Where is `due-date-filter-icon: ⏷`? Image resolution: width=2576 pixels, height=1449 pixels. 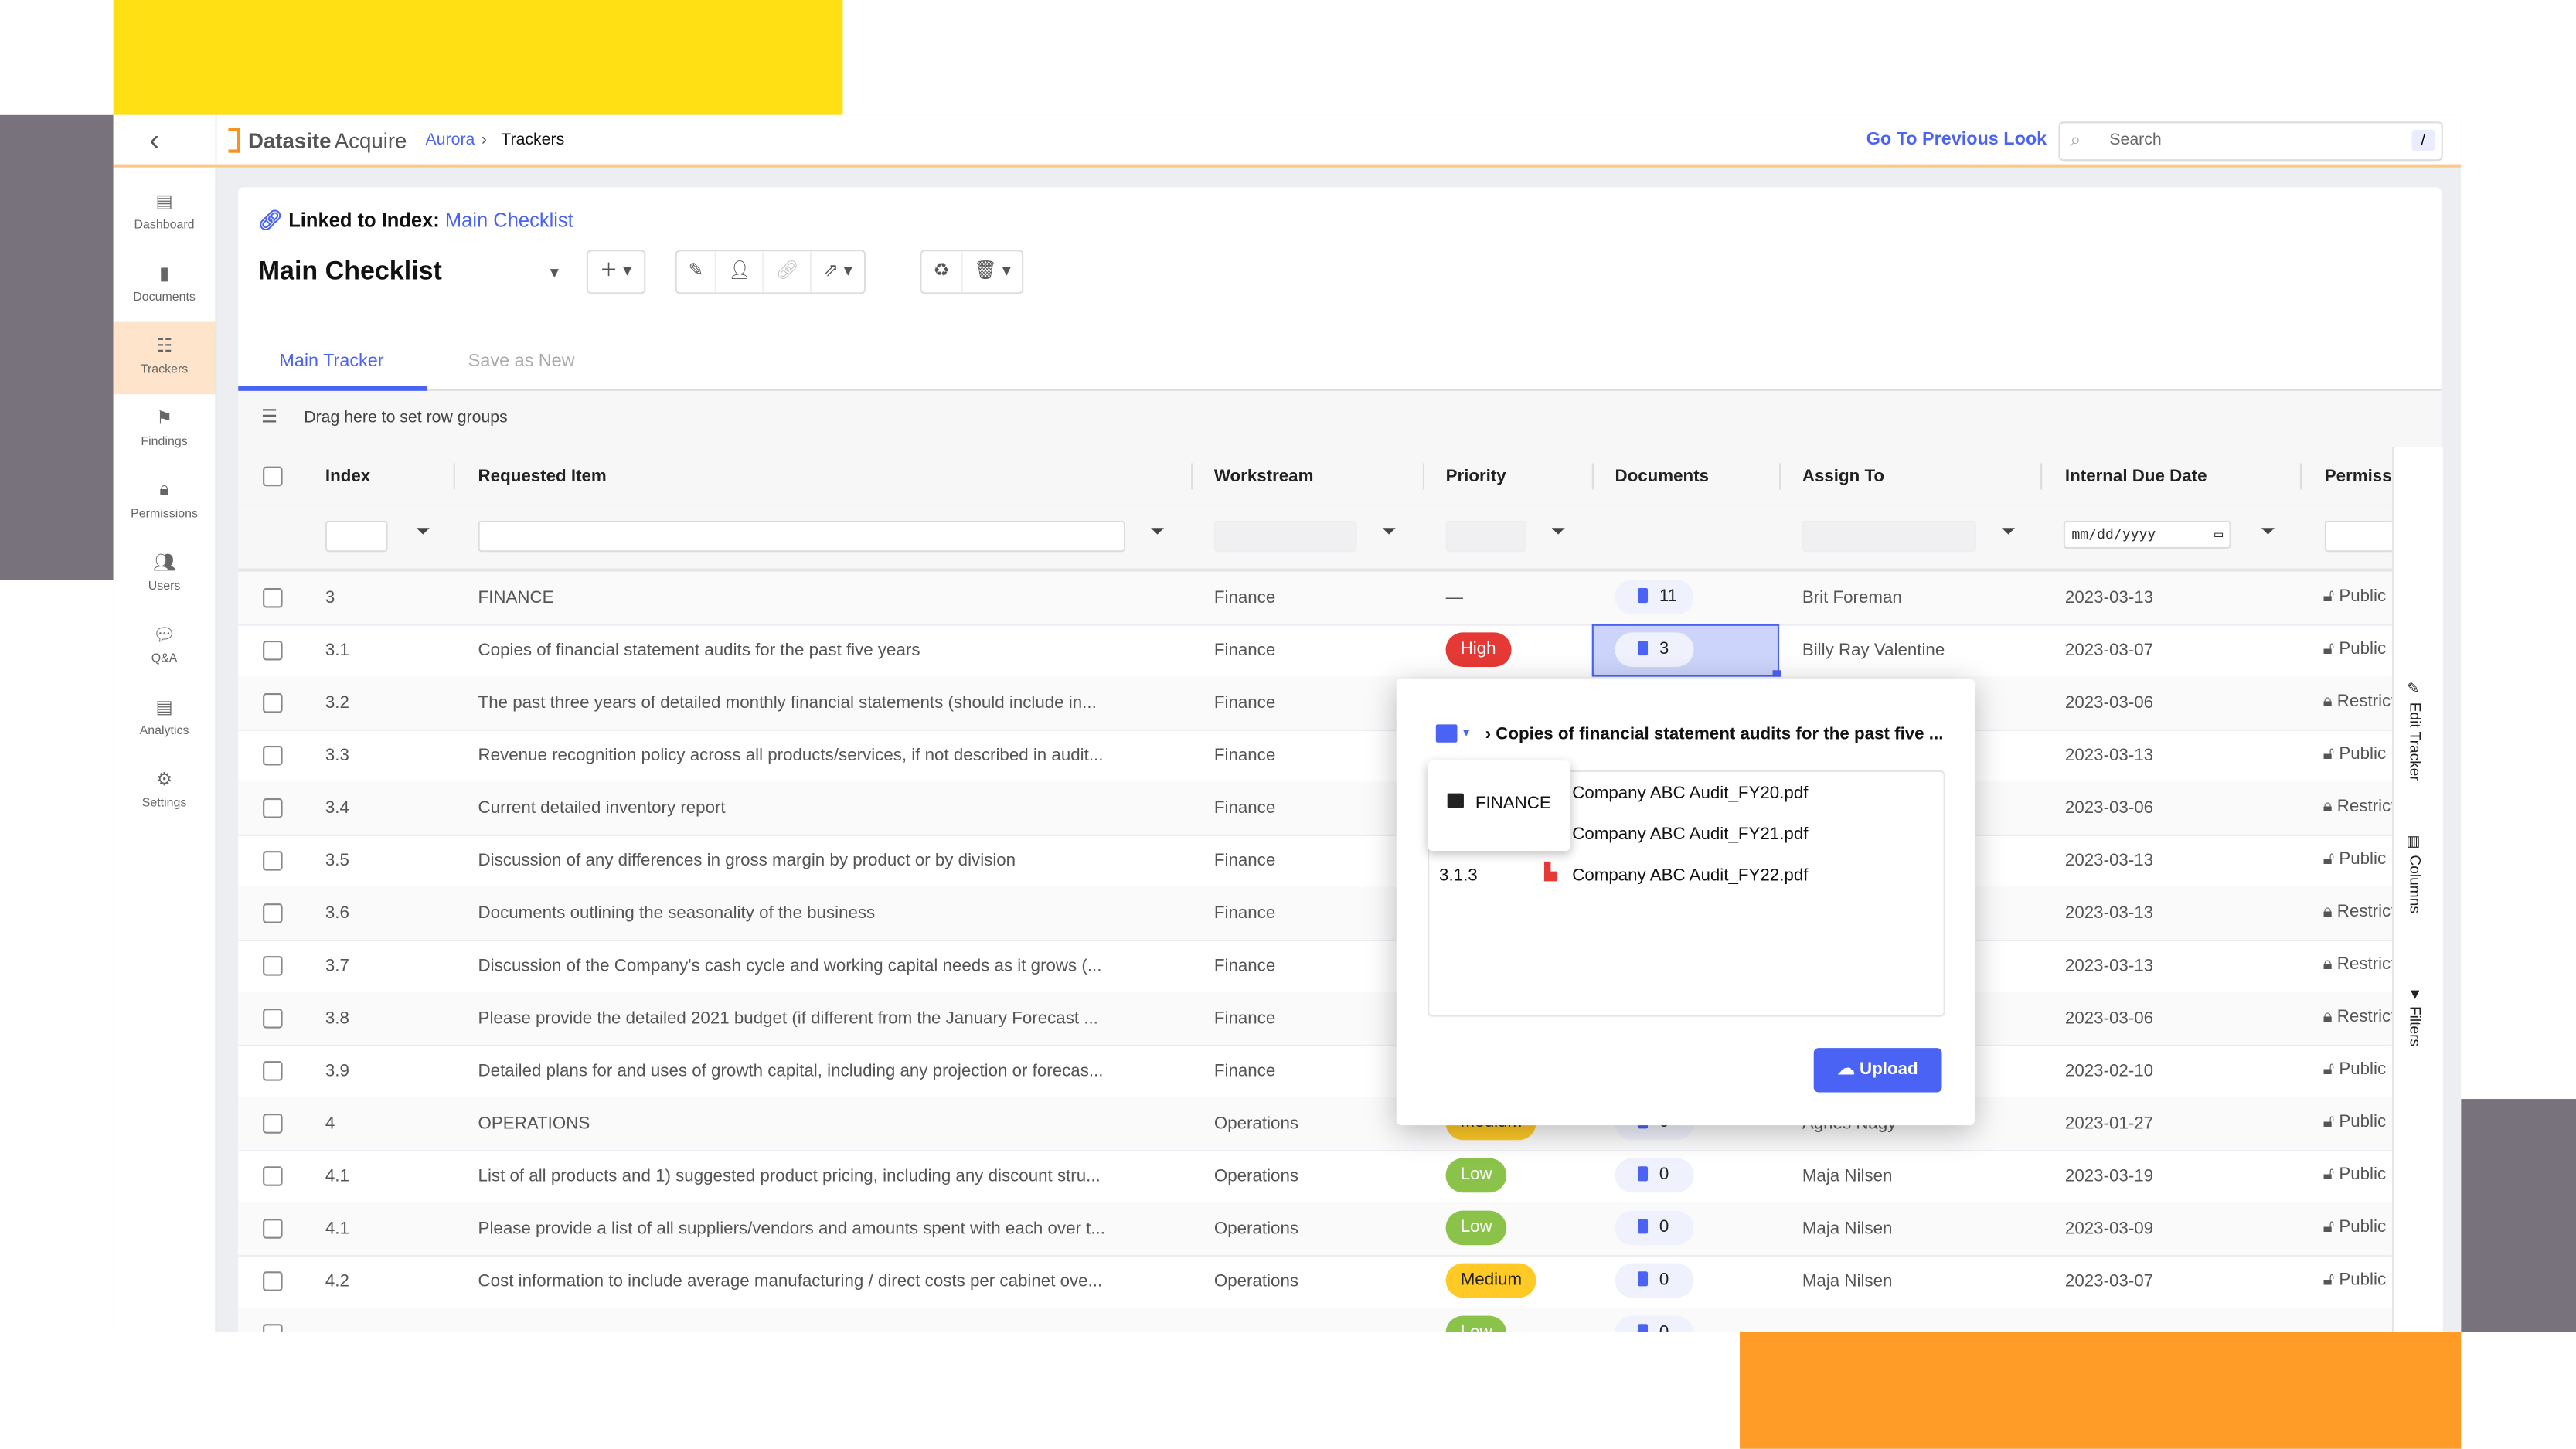 due-date-filter-icon: ⏷ is located at coordinates (2268, 533).